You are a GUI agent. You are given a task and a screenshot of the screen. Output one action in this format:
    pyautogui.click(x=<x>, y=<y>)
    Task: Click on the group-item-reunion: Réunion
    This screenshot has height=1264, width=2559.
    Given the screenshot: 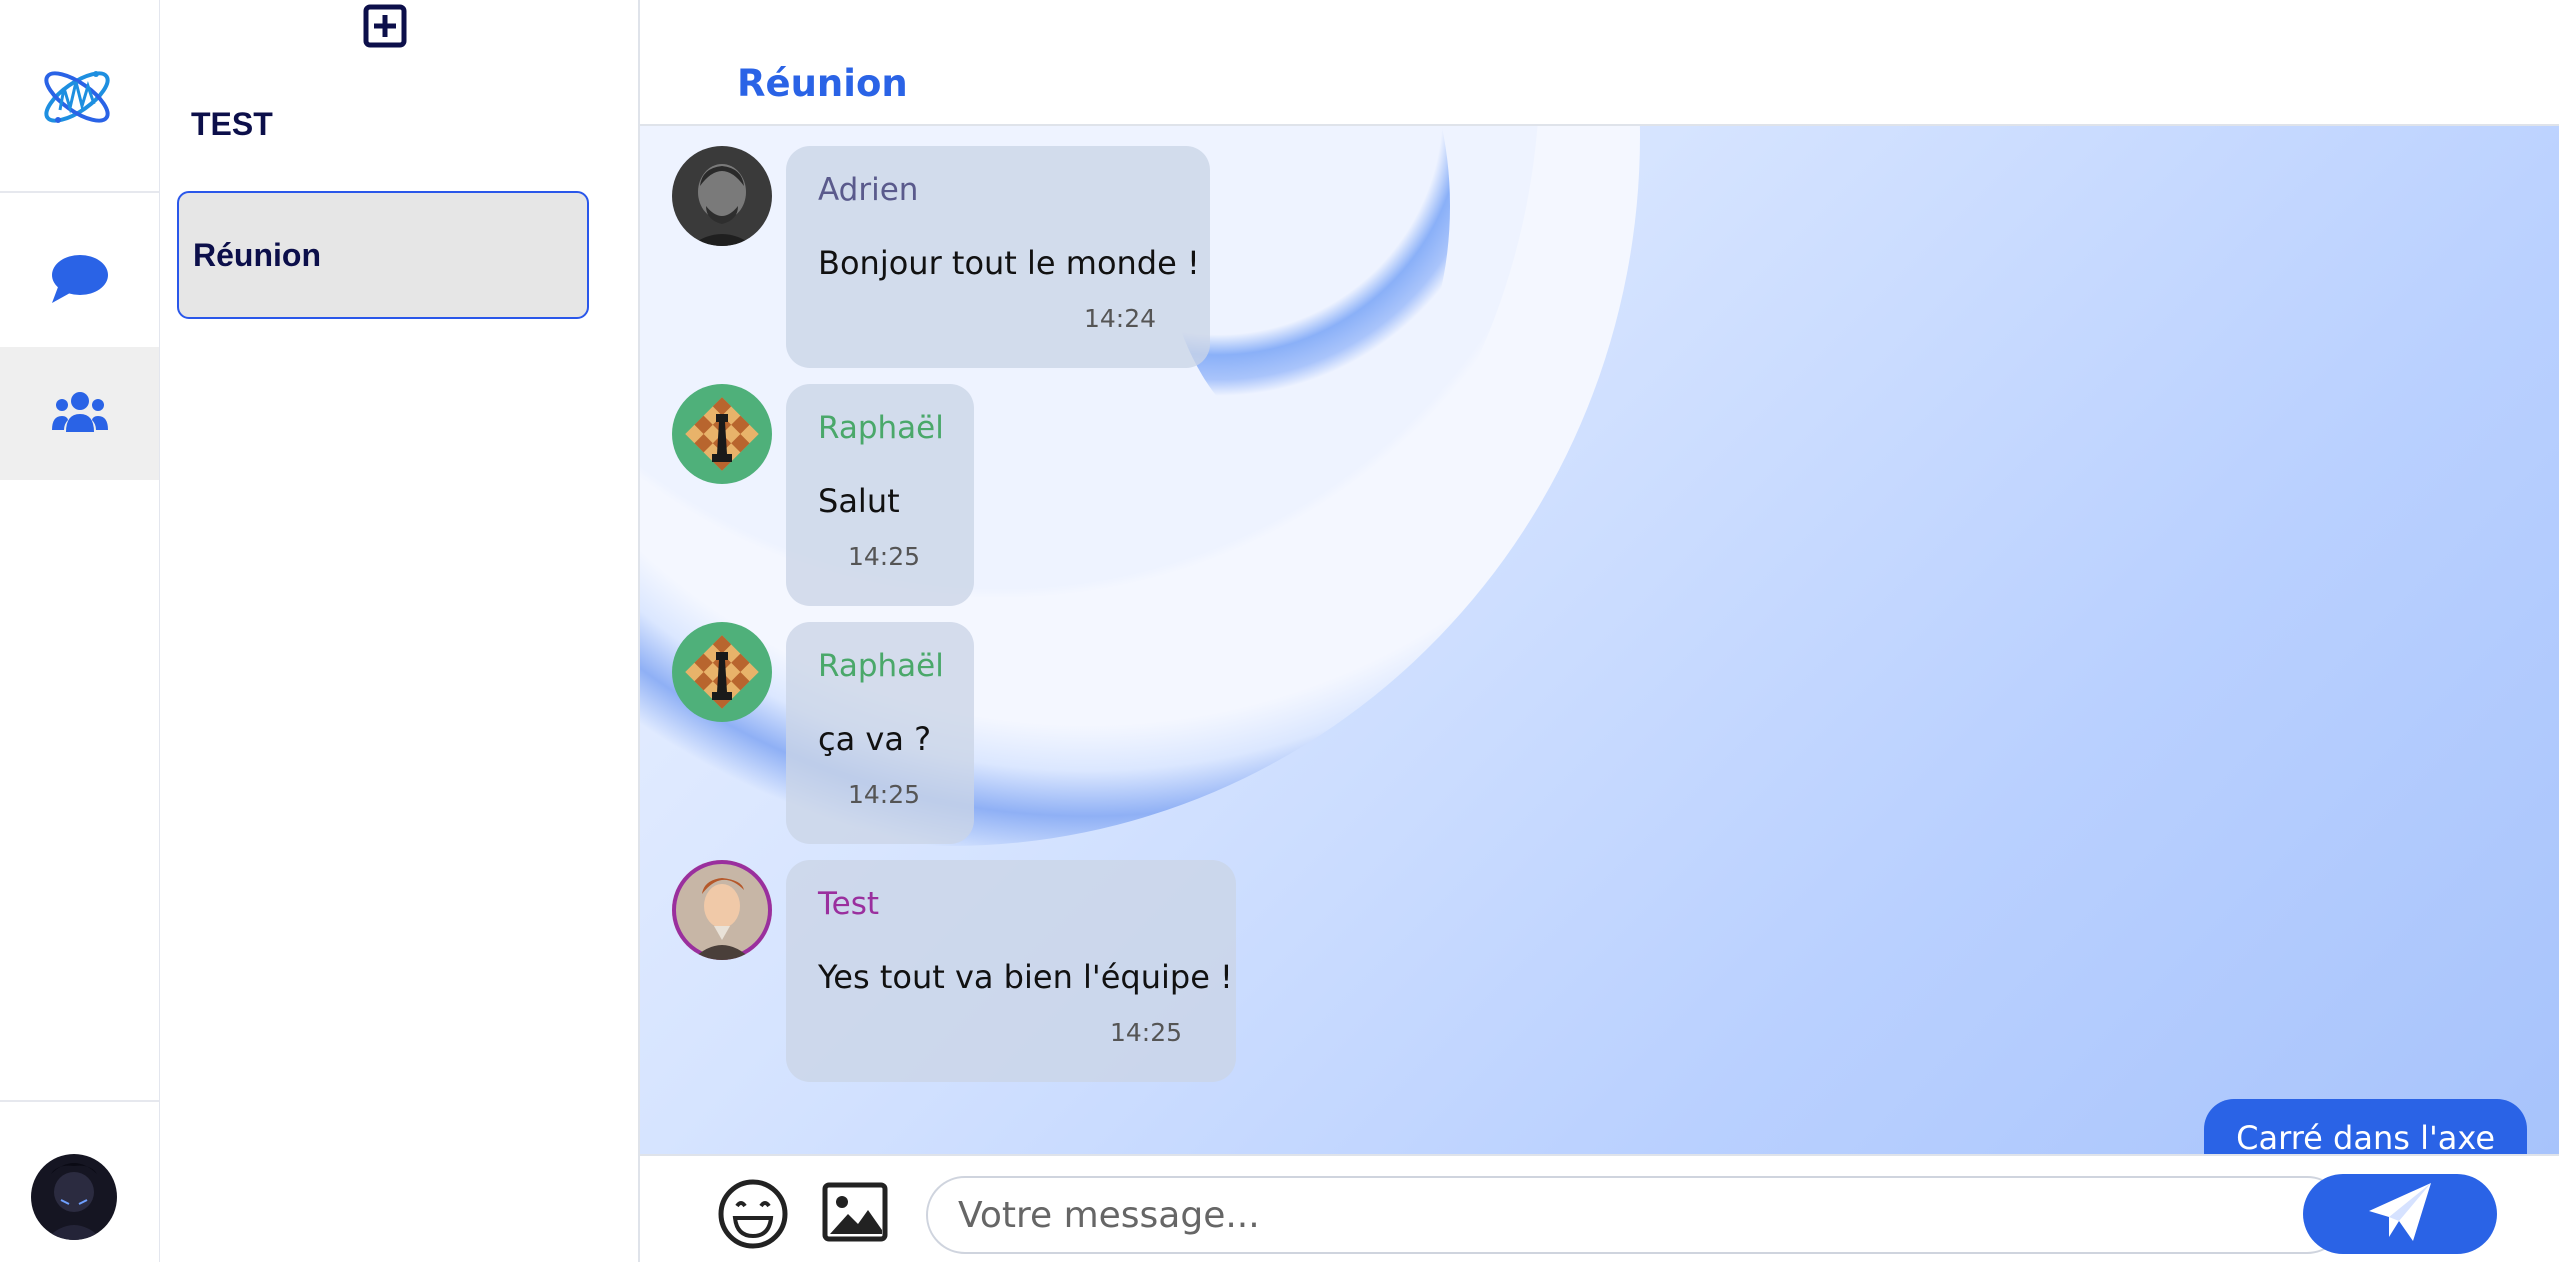 What is the action you would take?
    pyautogui.click(x=383, y=255)
    